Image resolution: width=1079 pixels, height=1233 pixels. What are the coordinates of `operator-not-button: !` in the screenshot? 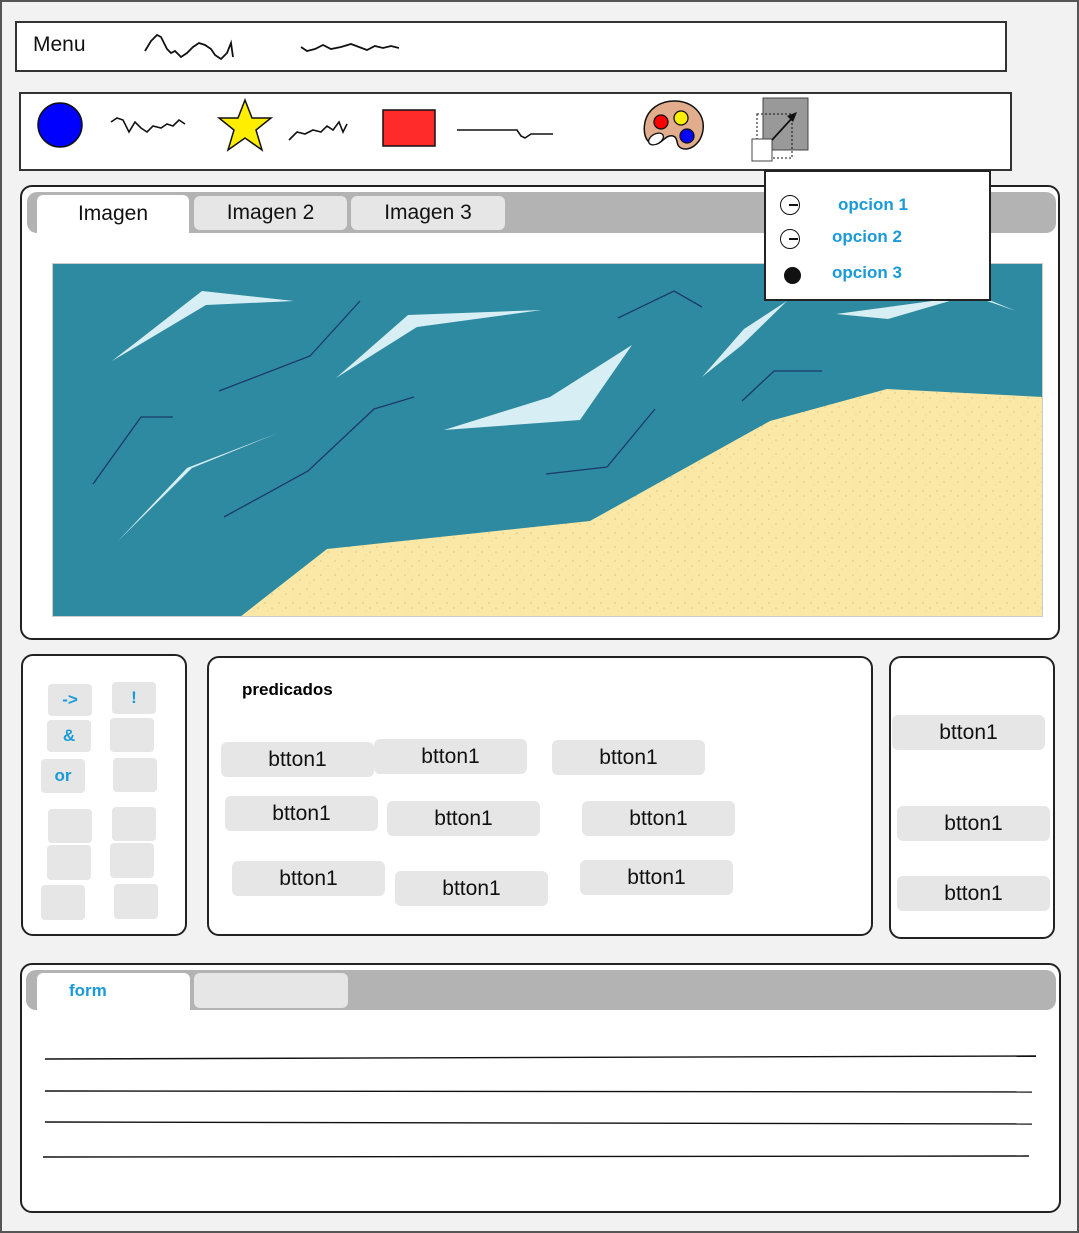 It's located at (134, 698).